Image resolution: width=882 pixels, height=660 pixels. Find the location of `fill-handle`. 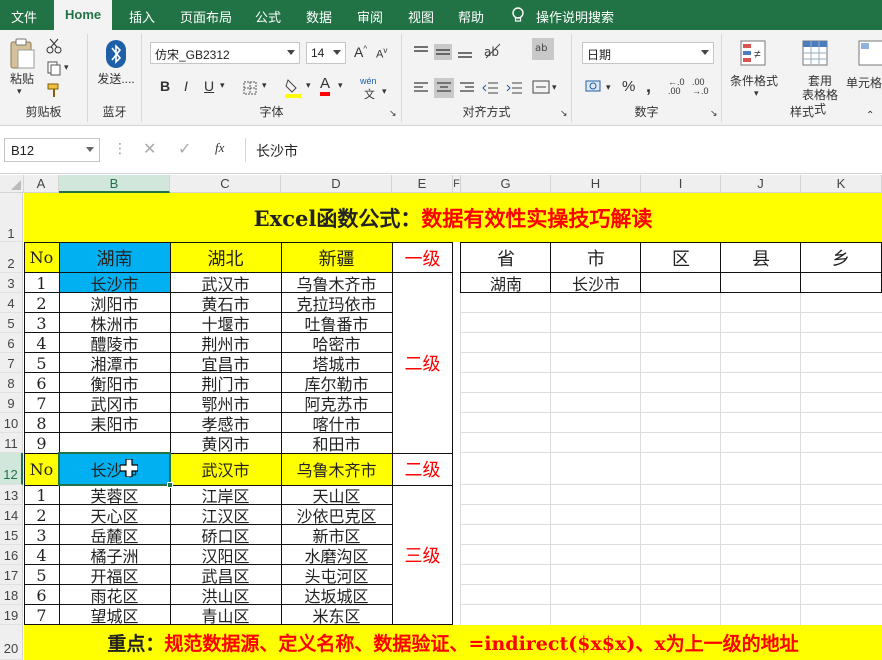

fill-handle is located at coordinates (170, 485).